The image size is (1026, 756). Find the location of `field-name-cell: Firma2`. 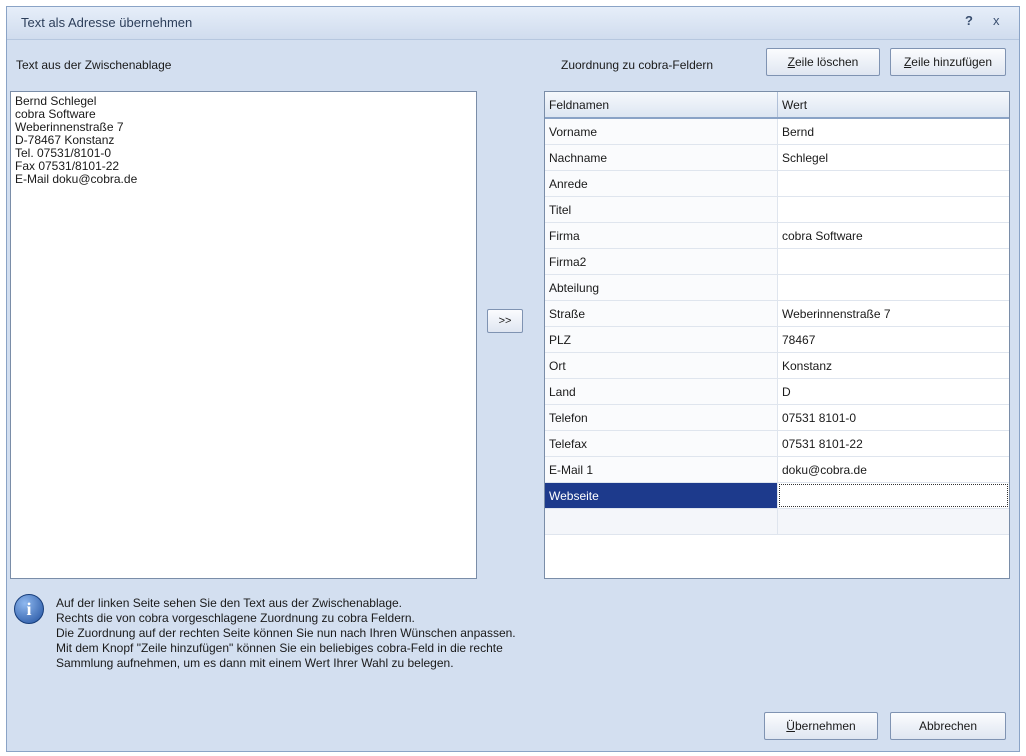

field-name-cell: Firma2 is located at coordinates (661, 261).